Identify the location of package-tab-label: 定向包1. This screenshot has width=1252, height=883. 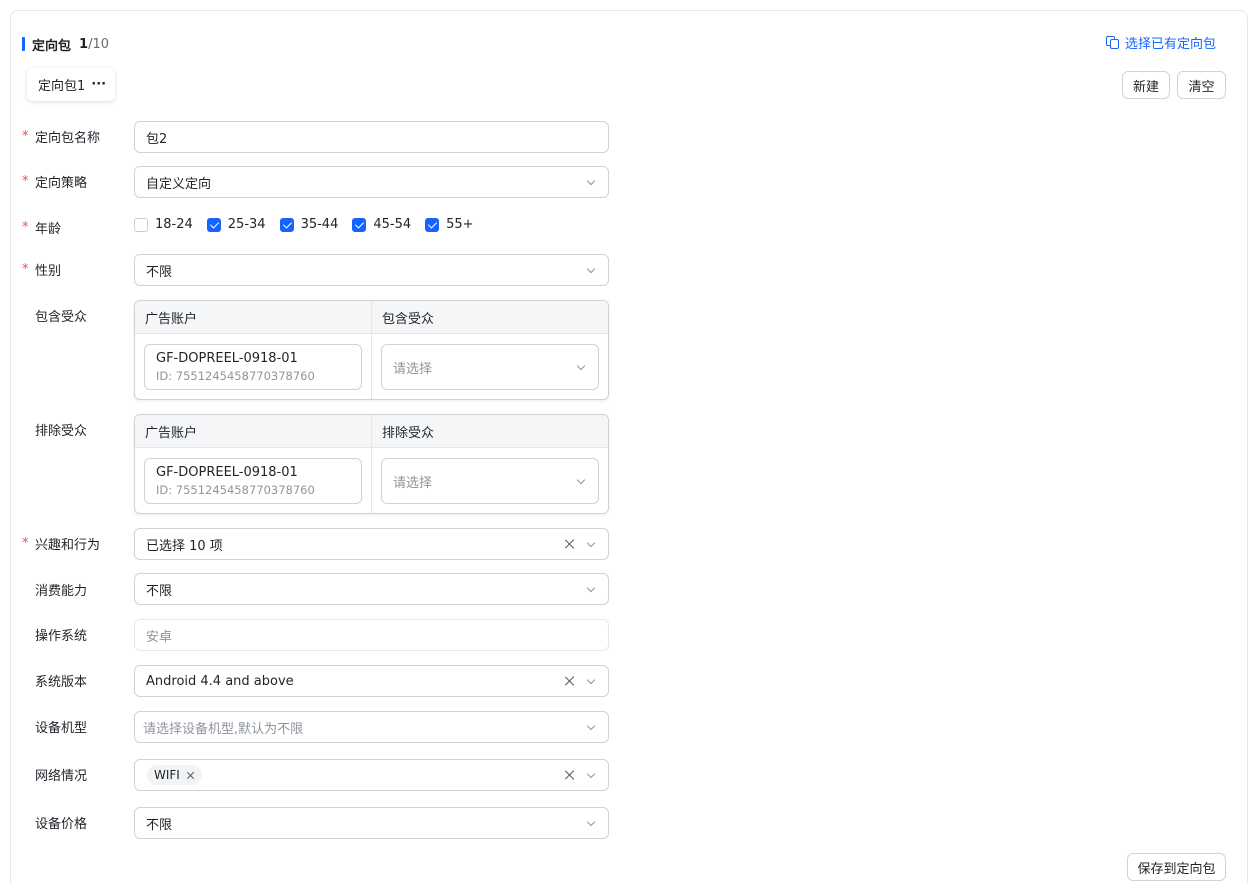
(62, 86).